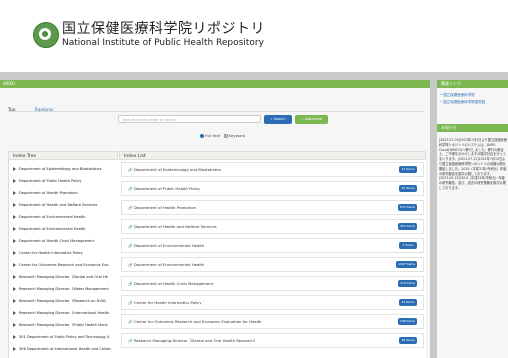  What do you see at coordinates (167, 302) in the screenshot?
I see `list-item-label: Center for Health Informatics Policy` at bounding box center [167, 302].